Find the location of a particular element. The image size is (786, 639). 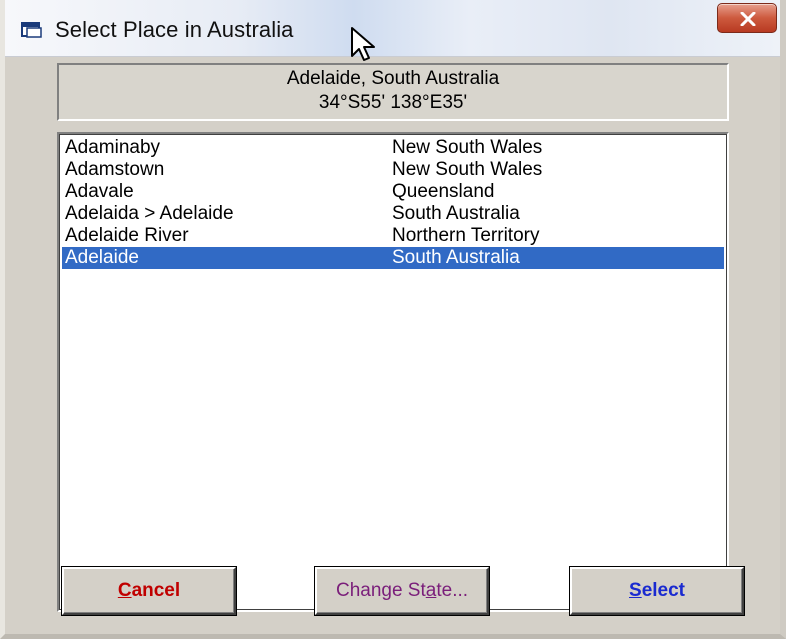

selected-place-name: Adelaide, South Australia is located at coordinates (393, 78).